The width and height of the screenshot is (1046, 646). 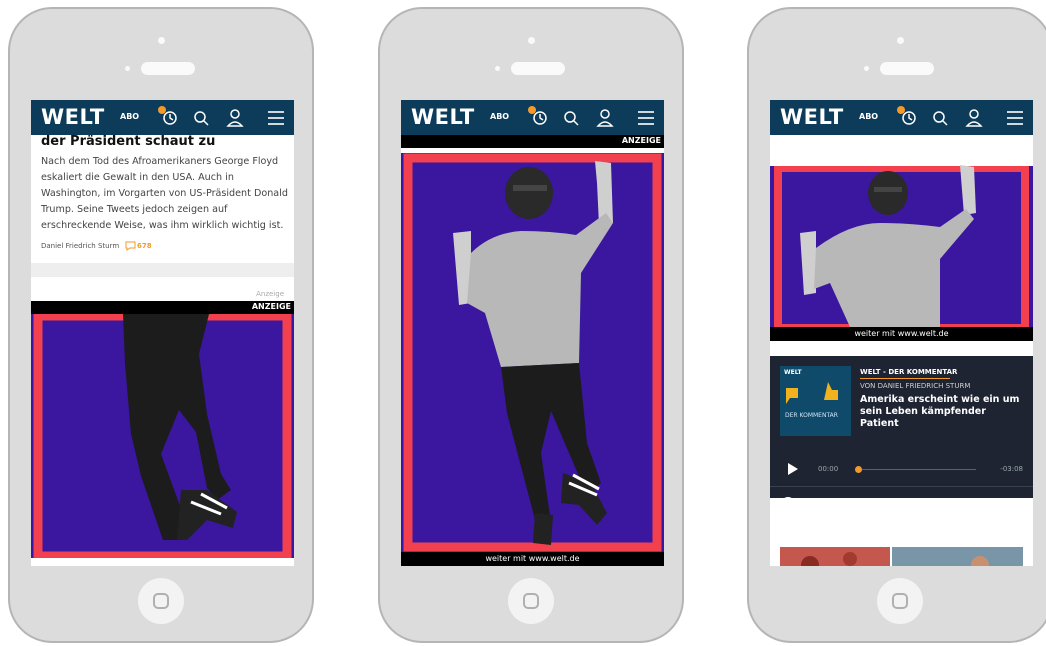 I want to click on kicker-underline, so click(x=905, y=378).